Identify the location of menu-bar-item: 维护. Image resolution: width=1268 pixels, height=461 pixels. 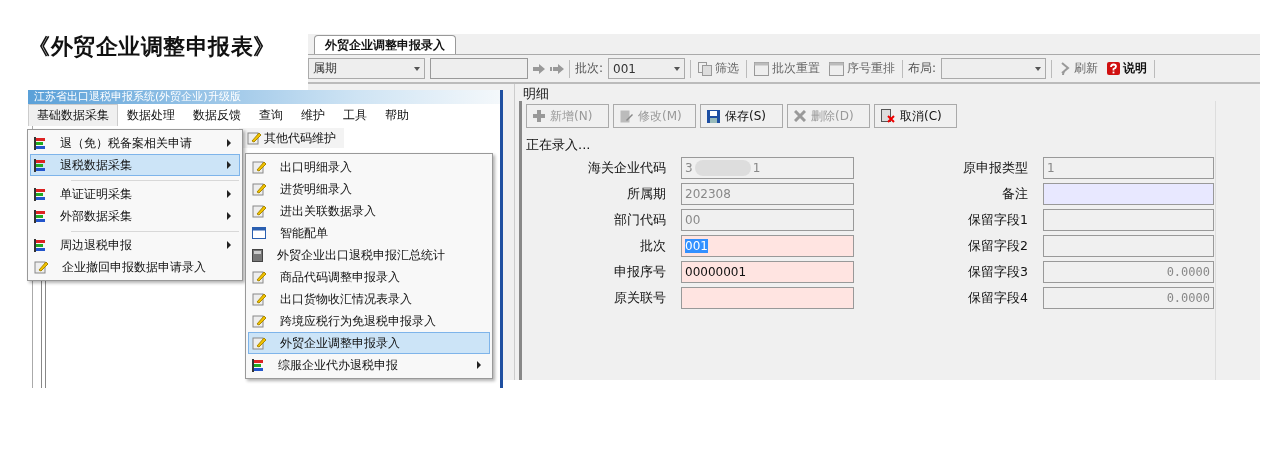
(313, 115).